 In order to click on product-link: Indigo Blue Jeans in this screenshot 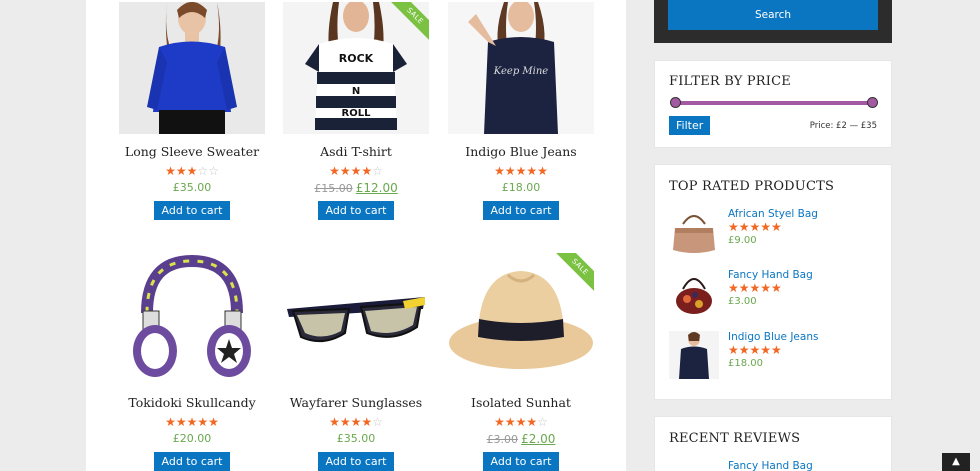, I will do `click(773, 337)`.